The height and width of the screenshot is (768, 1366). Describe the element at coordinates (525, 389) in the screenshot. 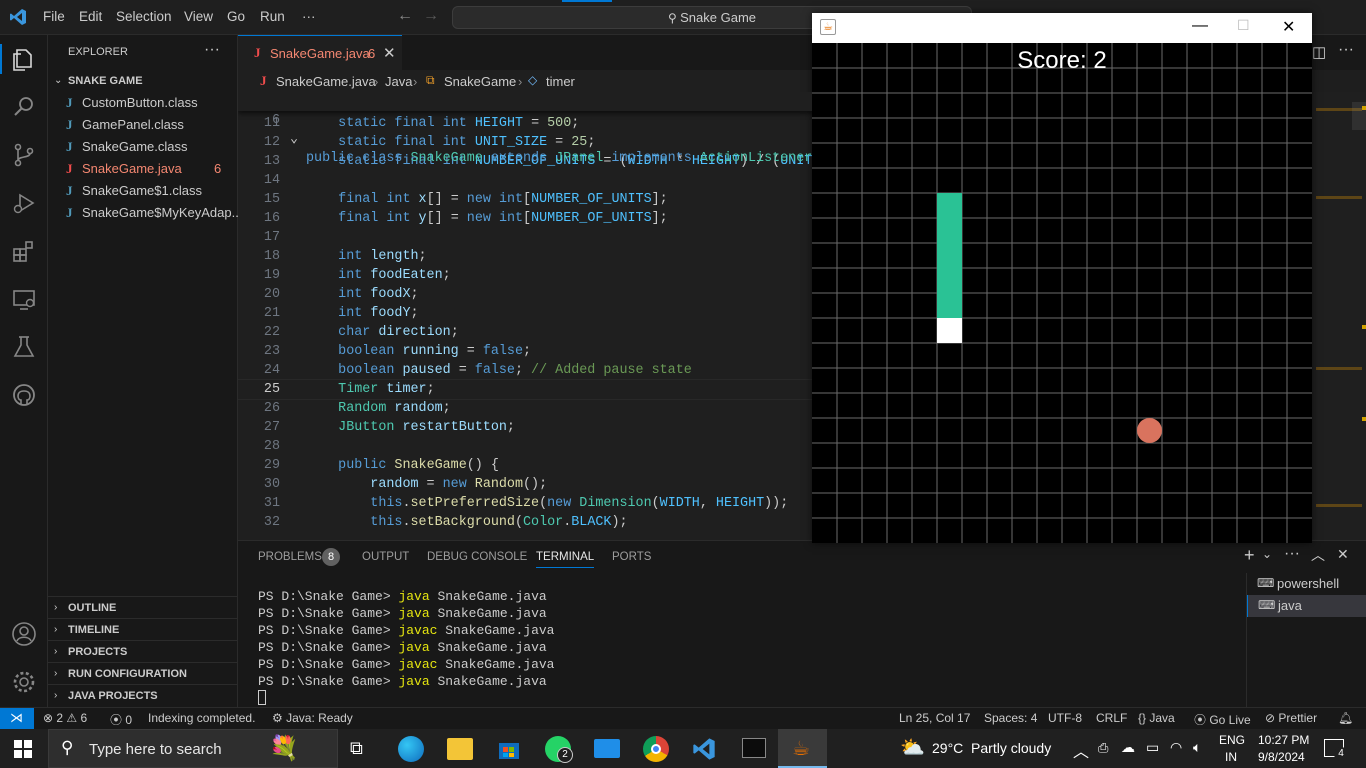

I see `code-line: 25 Timer timer;` at that location.